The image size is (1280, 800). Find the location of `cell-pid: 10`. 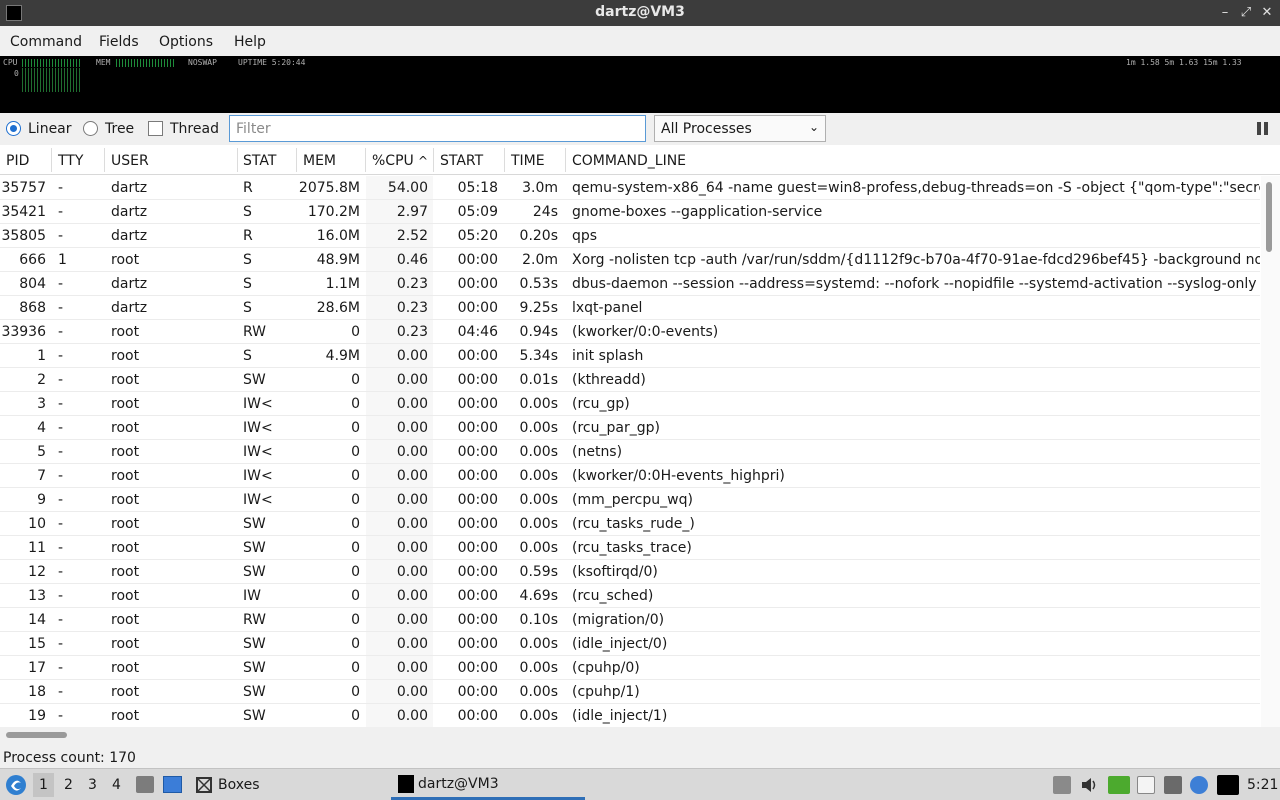

cell-pid: 10 is located at coordinates (37, 524).